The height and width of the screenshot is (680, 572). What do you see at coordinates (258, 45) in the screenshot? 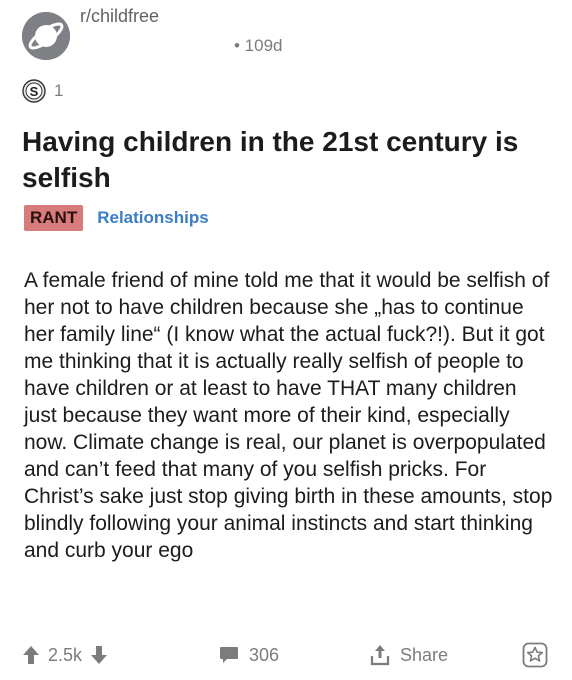
I see `post-age: • 109d` at bounding box center [258, 45].